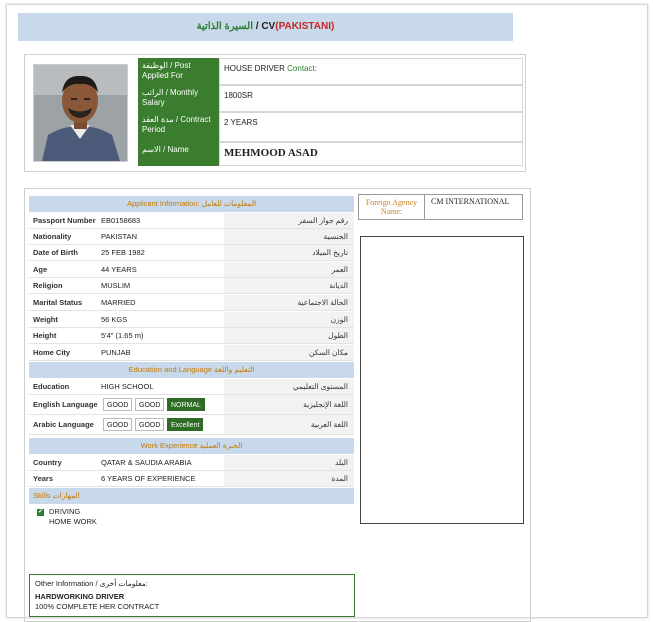 This screenshot has width=653, height=622. What do you see at coordinates (185, 424) in the screenshot?
I see `arabic-level-selected: Excellent` at bounding box center [185, 424].